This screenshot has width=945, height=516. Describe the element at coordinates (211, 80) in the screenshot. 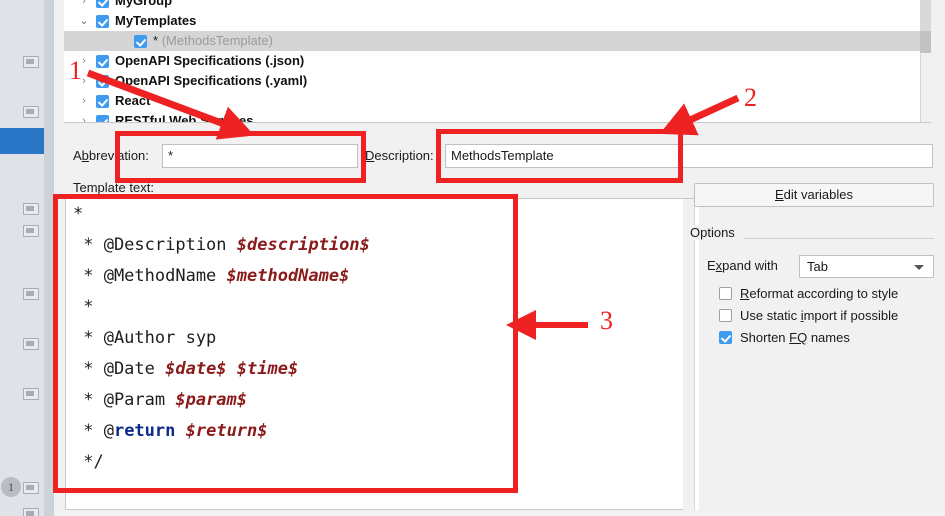

I see `tree-item-label: OpenAPI Specifications (.yaml)` at that location.